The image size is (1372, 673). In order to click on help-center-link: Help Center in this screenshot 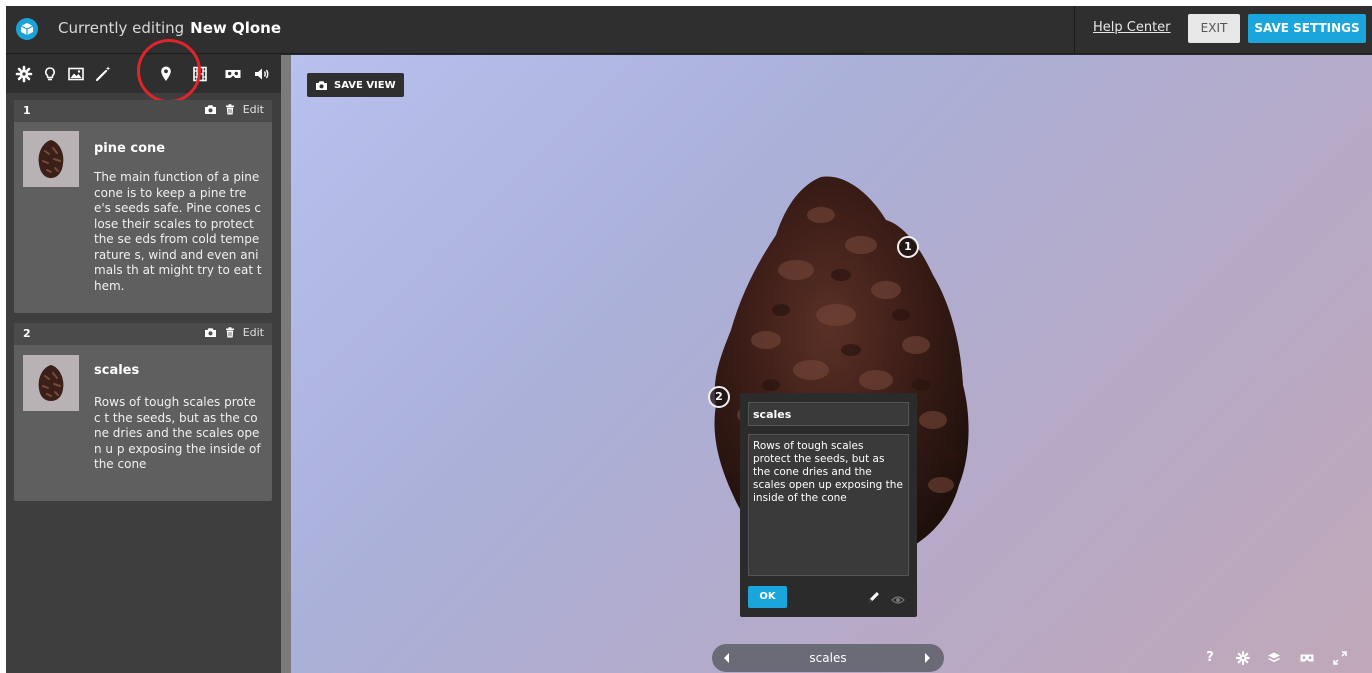, I will do `click(1132, 27)`.